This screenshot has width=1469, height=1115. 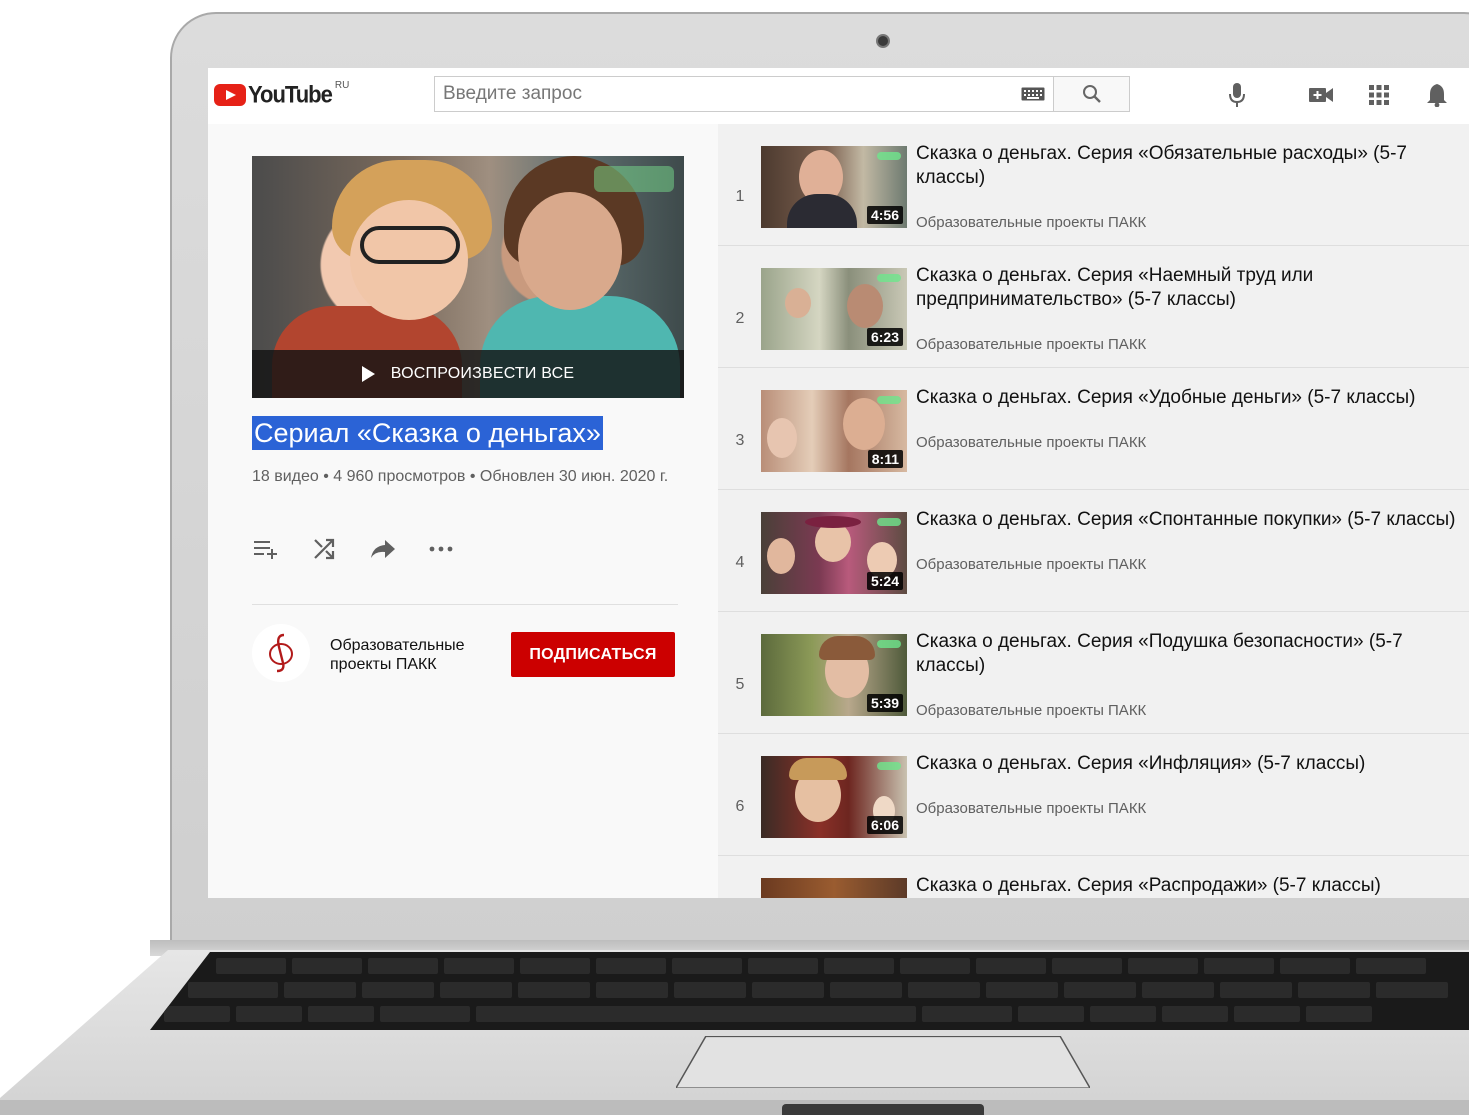 I want to click on more-dots-icon, so click(x=441, y=549).